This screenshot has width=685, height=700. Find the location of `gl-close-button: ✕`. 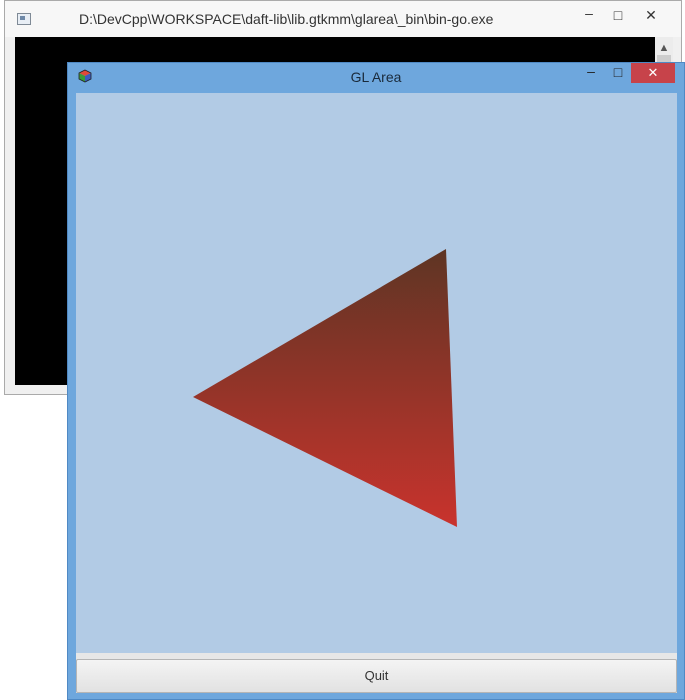

gl-close-button: ✕ is located at coordinates (653, 73).